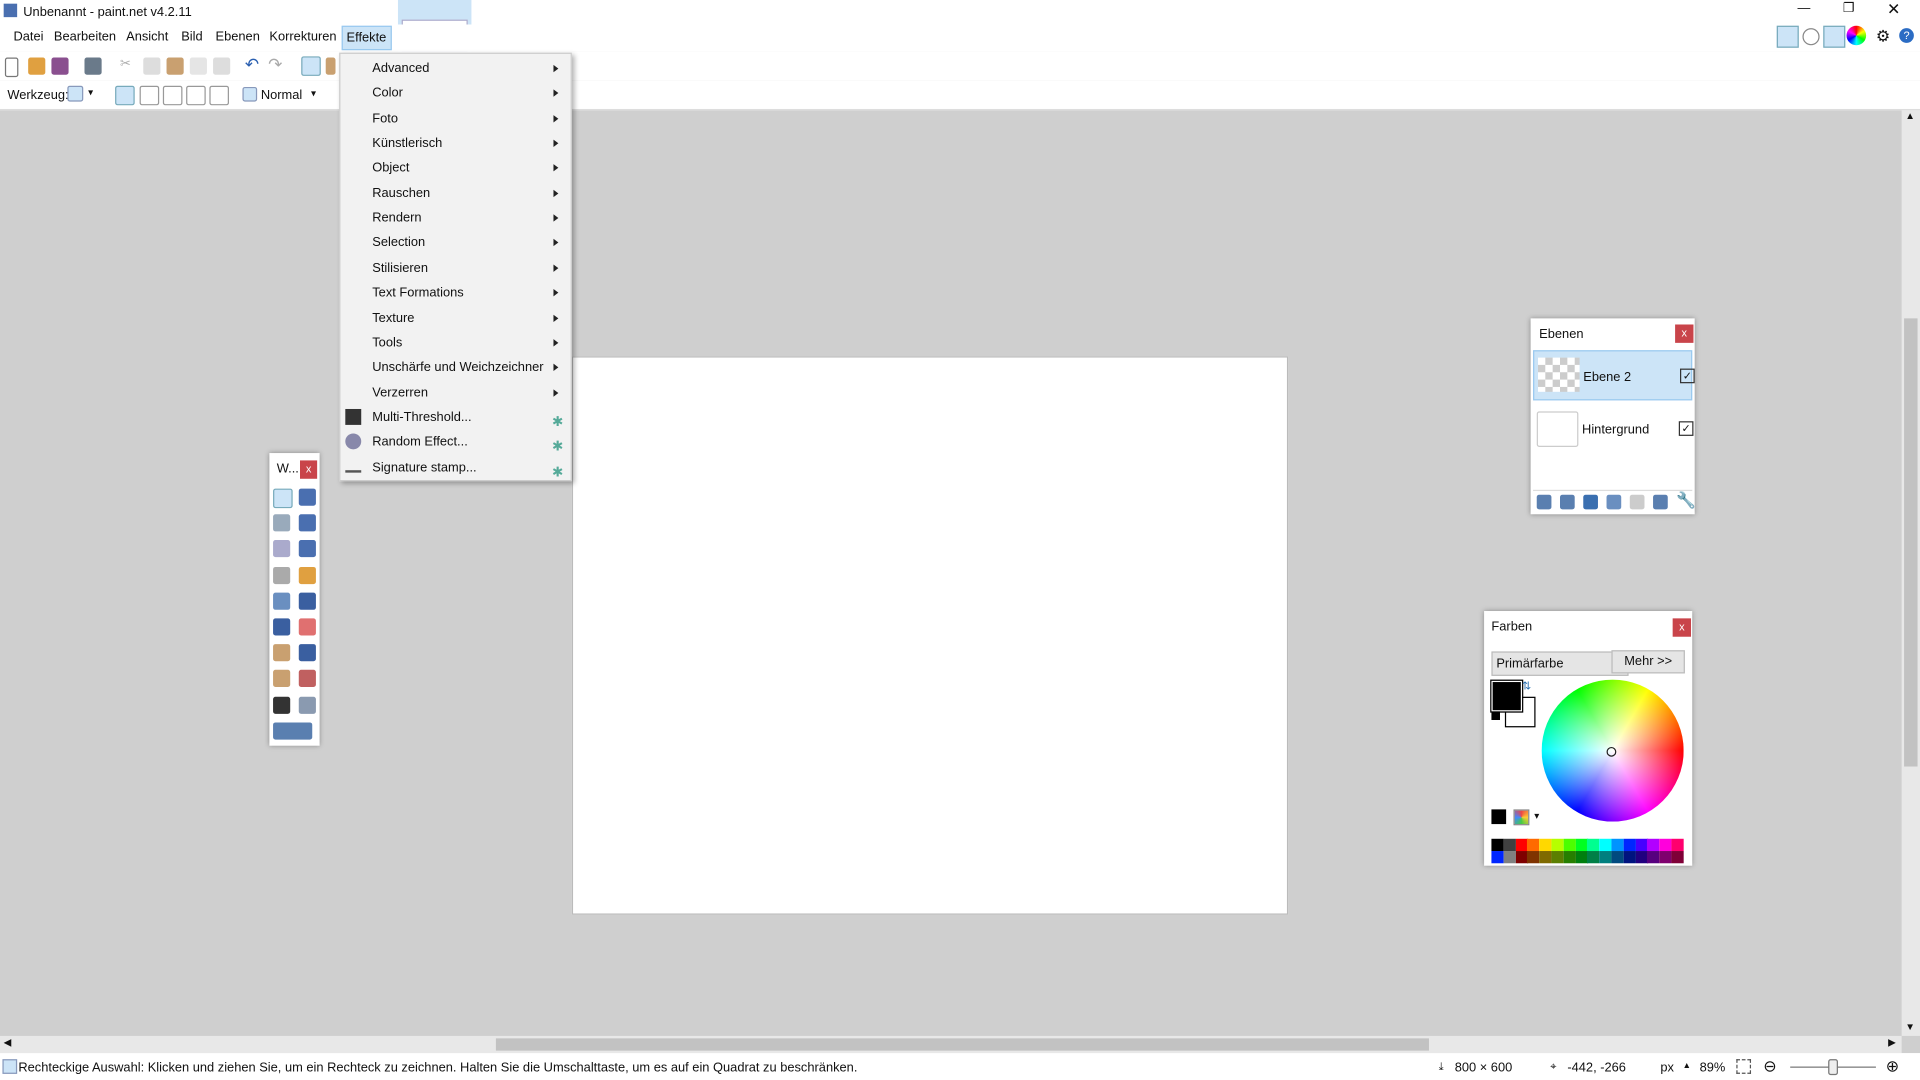 Image resolution: width=1920 pixels, height=1080 pixels. Describe the element at coordinates (1686, 428) in the screenshot. I see `layer-visibility-checkbox: ✓` at that location.